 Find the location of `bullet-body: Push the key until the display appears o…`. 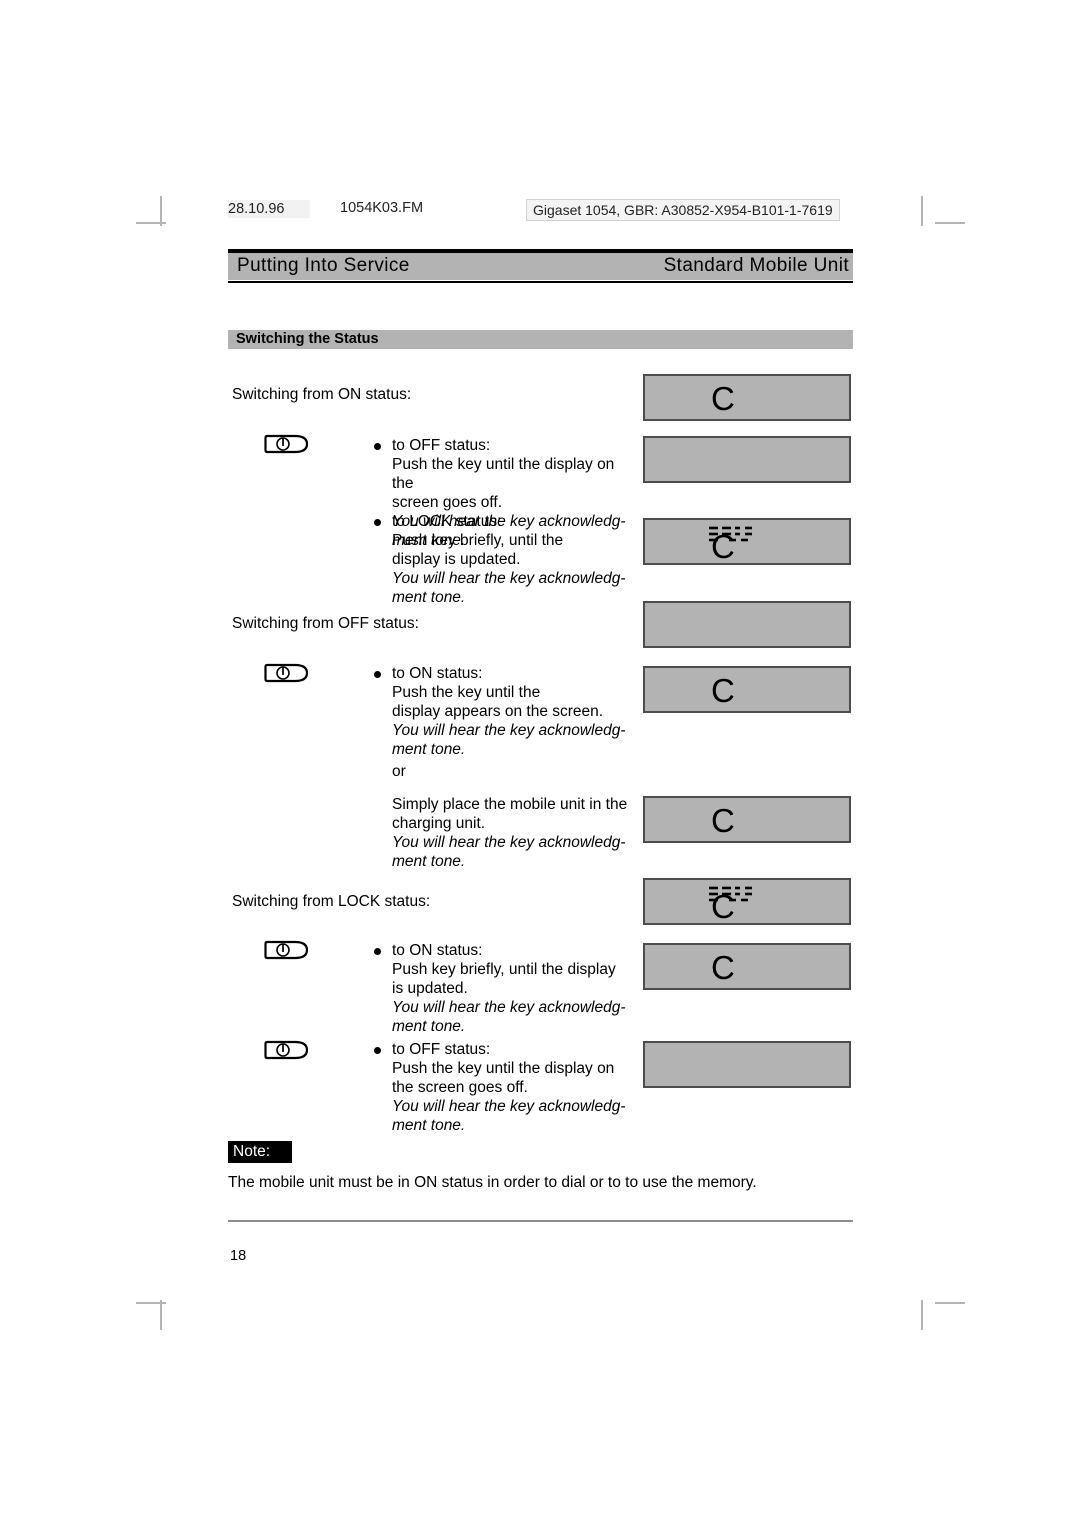

bullet-body: Push the key until the display appears o… is located at coordinates (498, 702).